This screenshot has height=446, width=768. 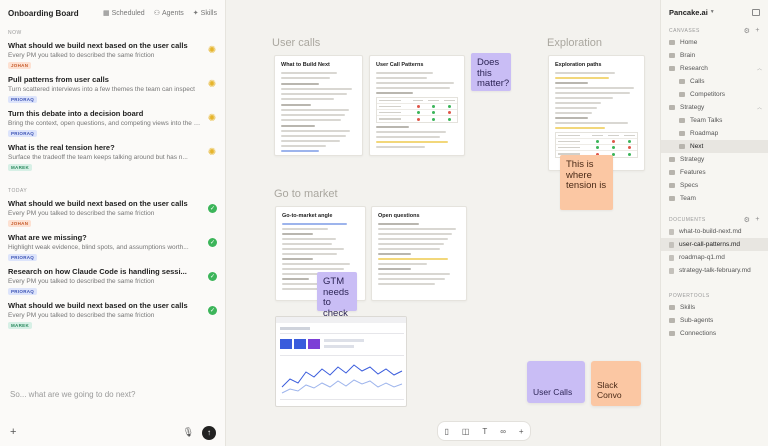 What do you see at coordinates (20, 325) in the screenshot?
I see `assignee-tag: MAREK` at bounding box center [20, 325].